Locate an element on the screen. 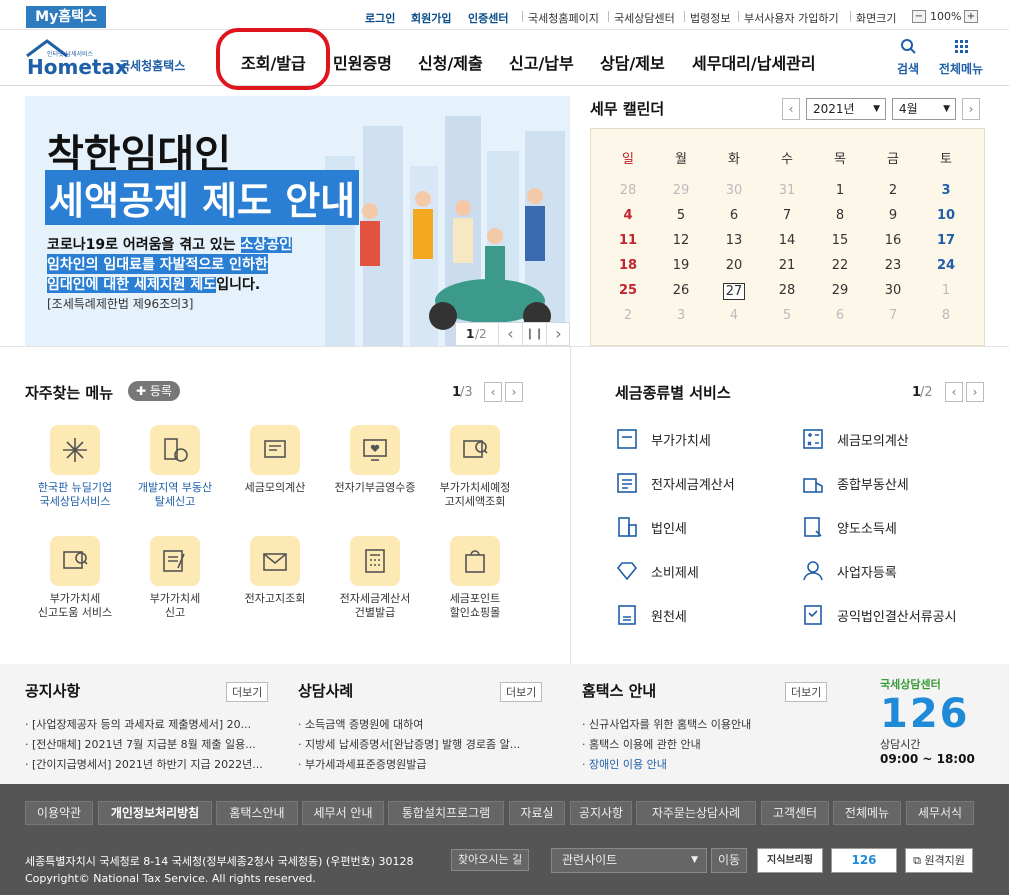  favorite-menu-item: 전자기부금영수증 is located at coordinates (375, 460).